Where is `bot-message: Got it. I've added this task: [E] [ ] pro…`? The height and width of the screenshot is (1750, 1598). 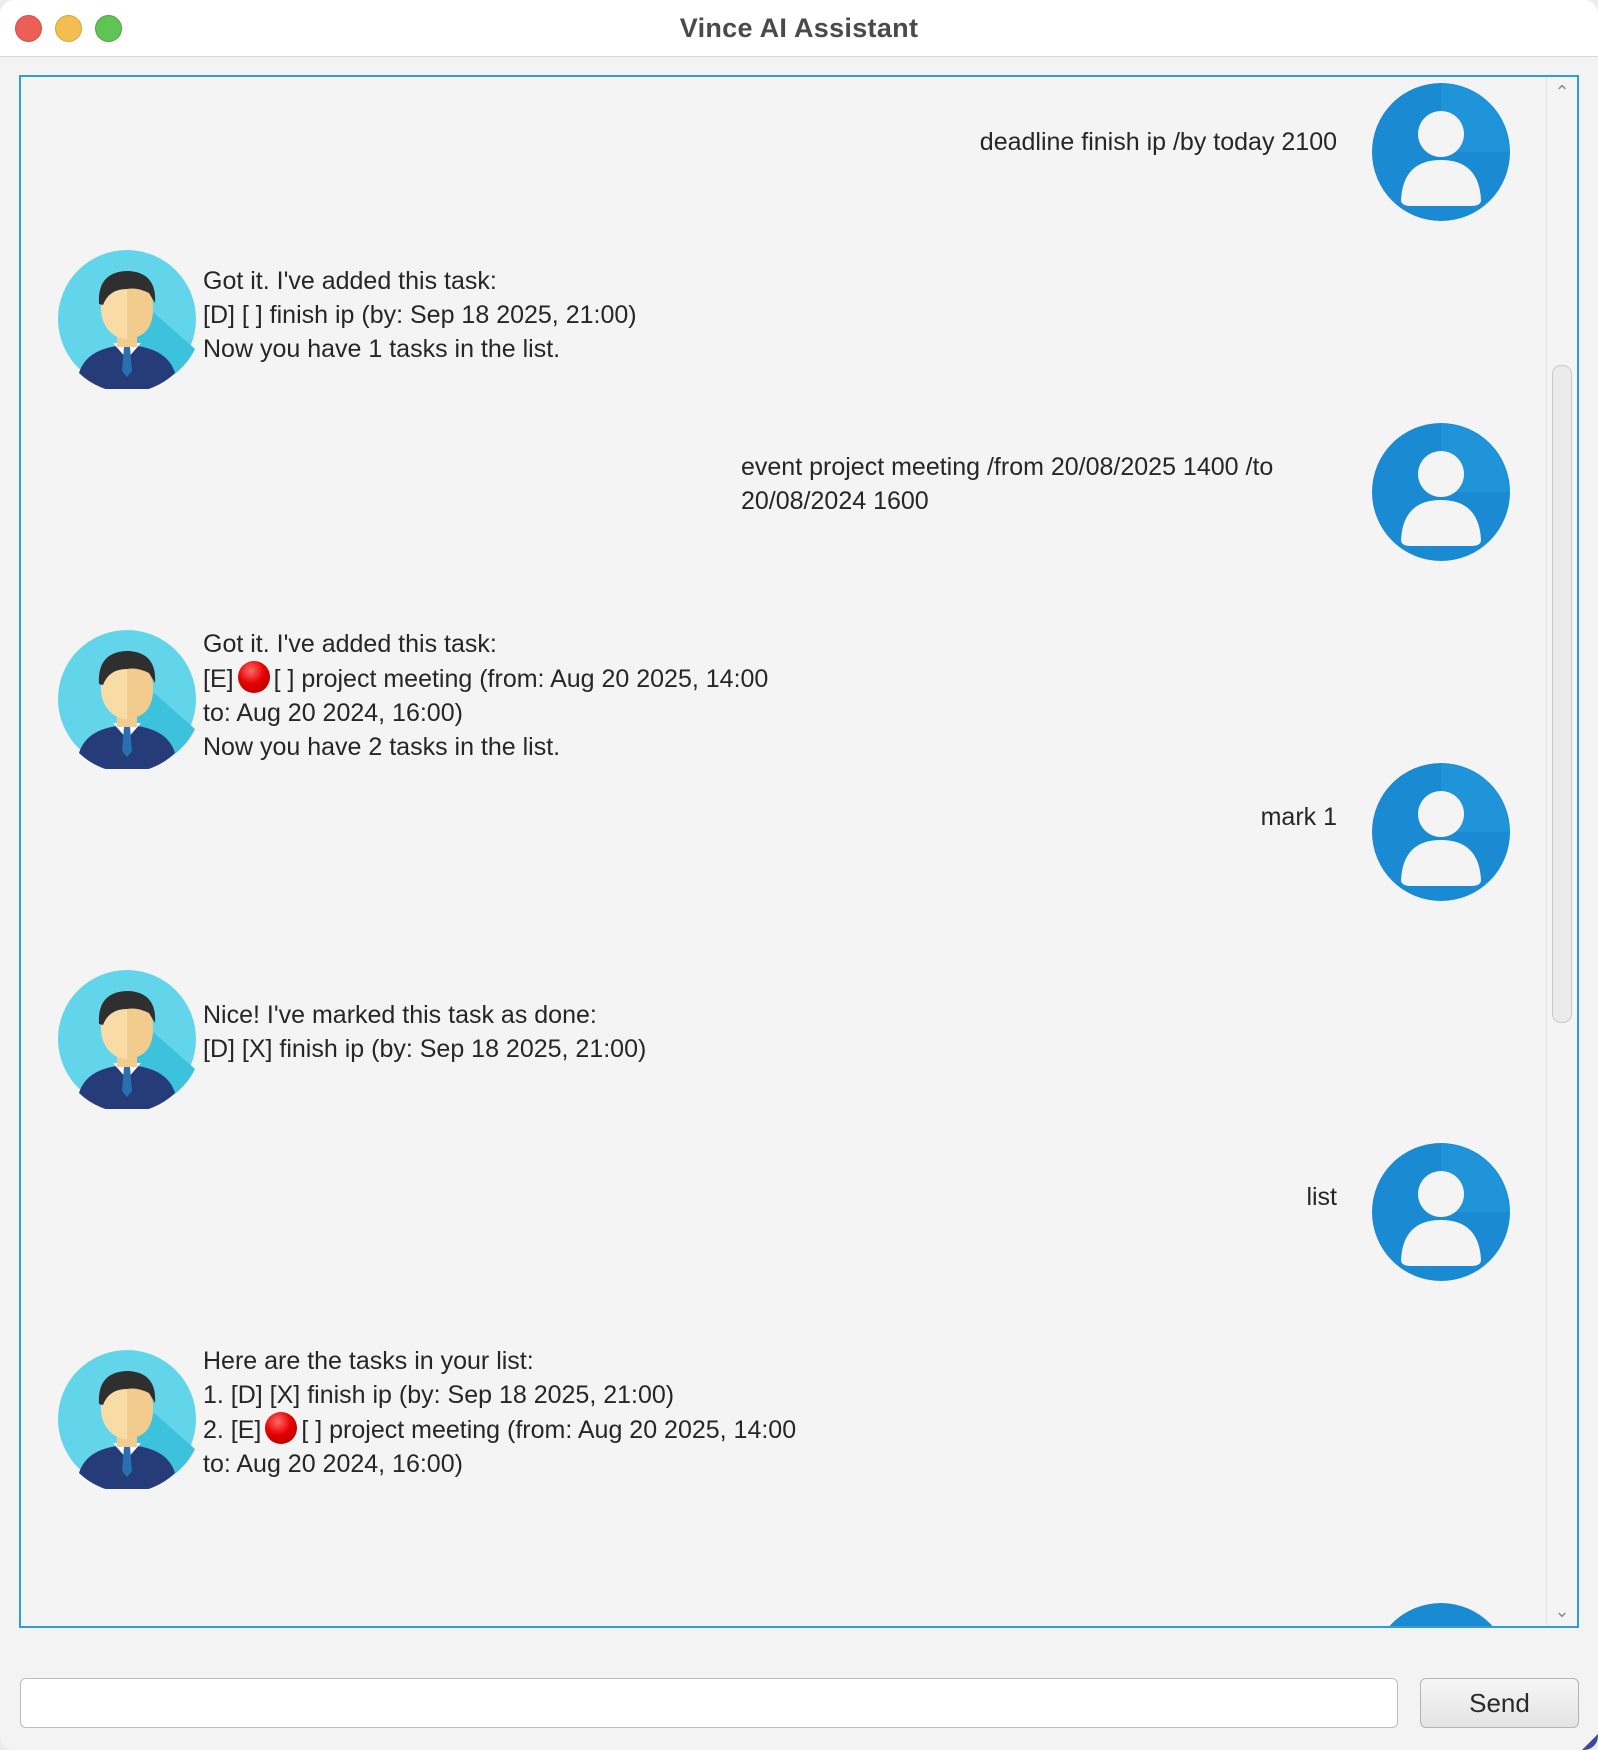 bot-message: Got it. I've added this task: [E] [ ] pro… is located at coordinates (485, 695).